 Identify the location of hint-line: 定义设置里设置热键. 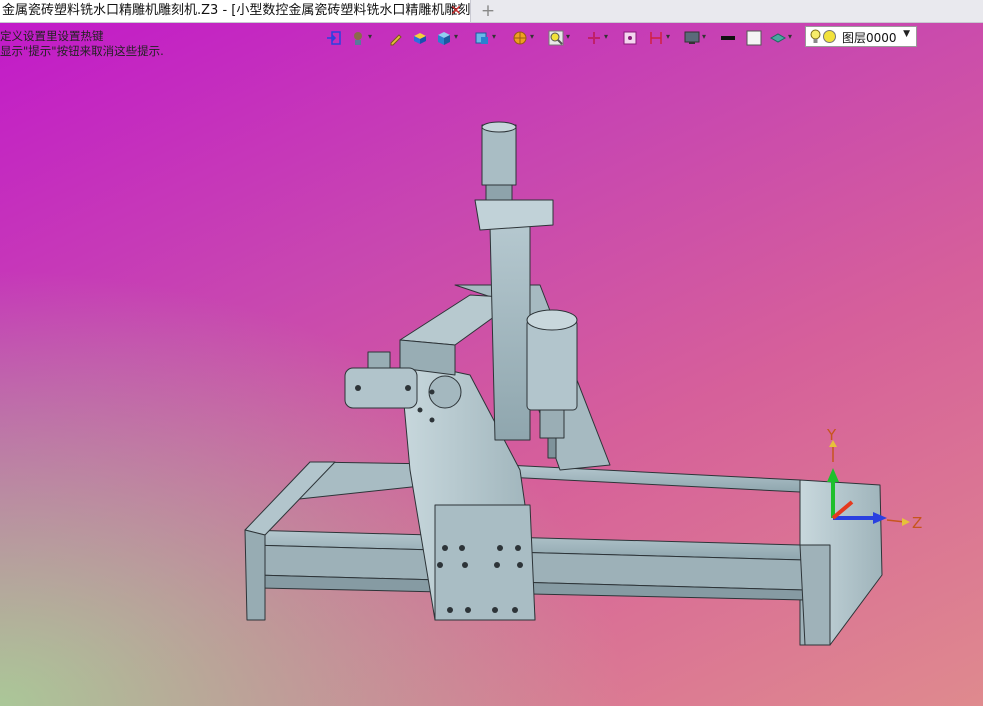
(52, 36).